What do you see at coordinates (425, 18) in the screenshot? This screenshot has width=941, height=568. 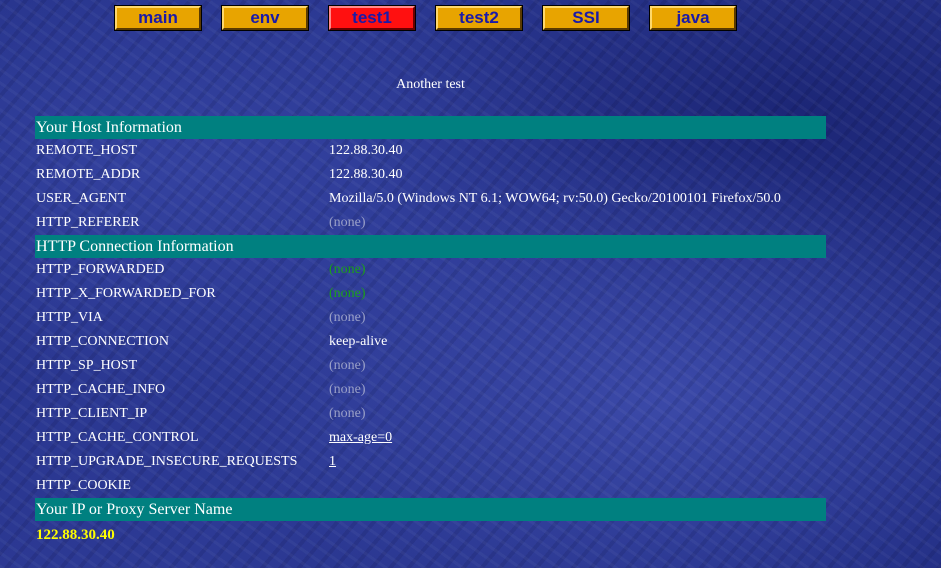 I see `top-nav: main env test1 test2 SSI java` at bounding box center [425, 18].